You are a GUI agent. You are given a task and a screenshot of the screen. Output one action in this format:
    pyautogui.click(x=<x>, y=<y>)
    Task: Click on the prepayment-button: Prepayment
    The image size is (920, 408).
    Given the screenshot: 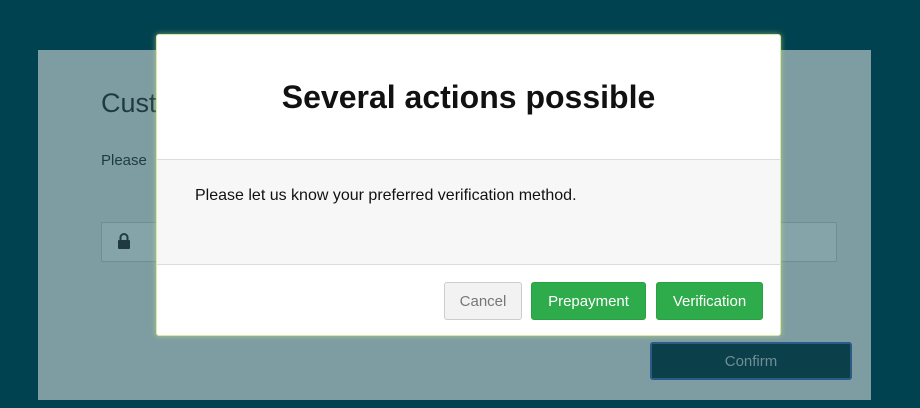 What is the action you would take?
    pyautogui.click(x=588, y=301)
    